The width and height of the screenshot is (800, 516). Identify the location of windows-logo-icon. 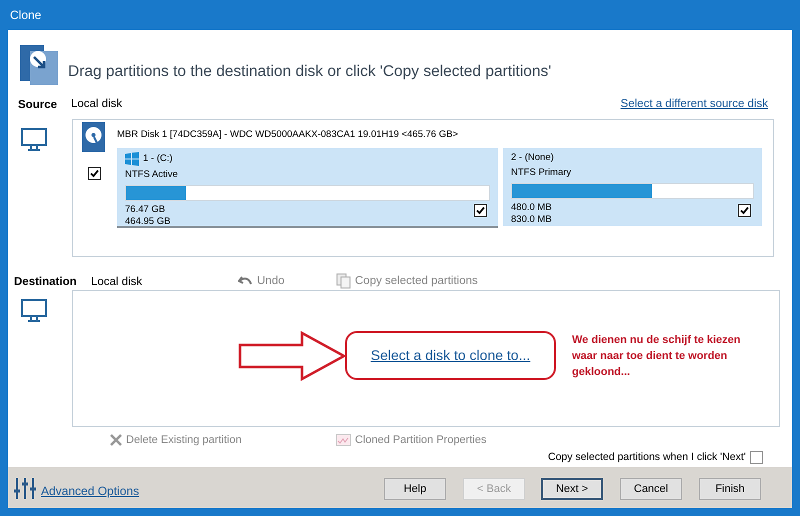
(132, 159).